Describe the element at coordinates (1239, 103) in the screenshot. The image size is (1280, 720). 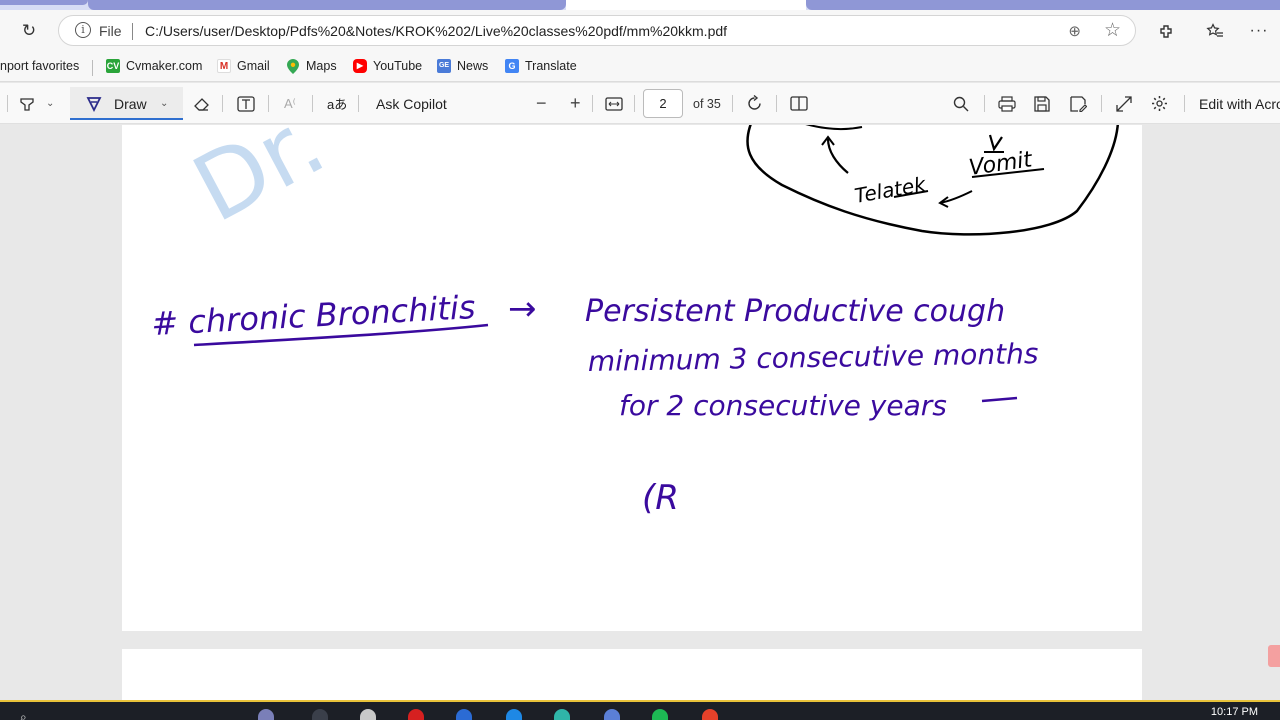
I see `edit-with-acrobat-button: Edit with Acro` at that location.